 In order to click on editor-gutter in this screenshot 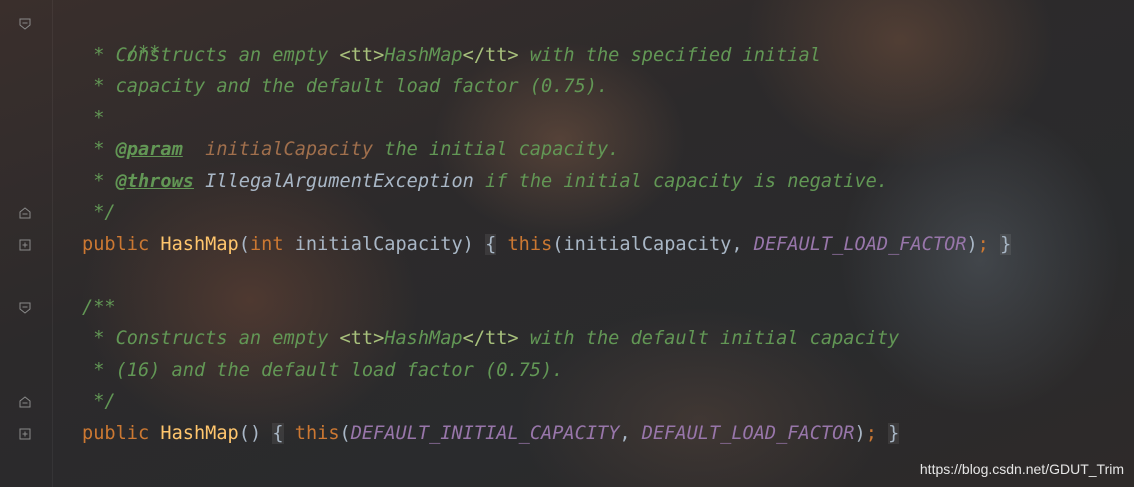, I will do `click(26, 243)`.